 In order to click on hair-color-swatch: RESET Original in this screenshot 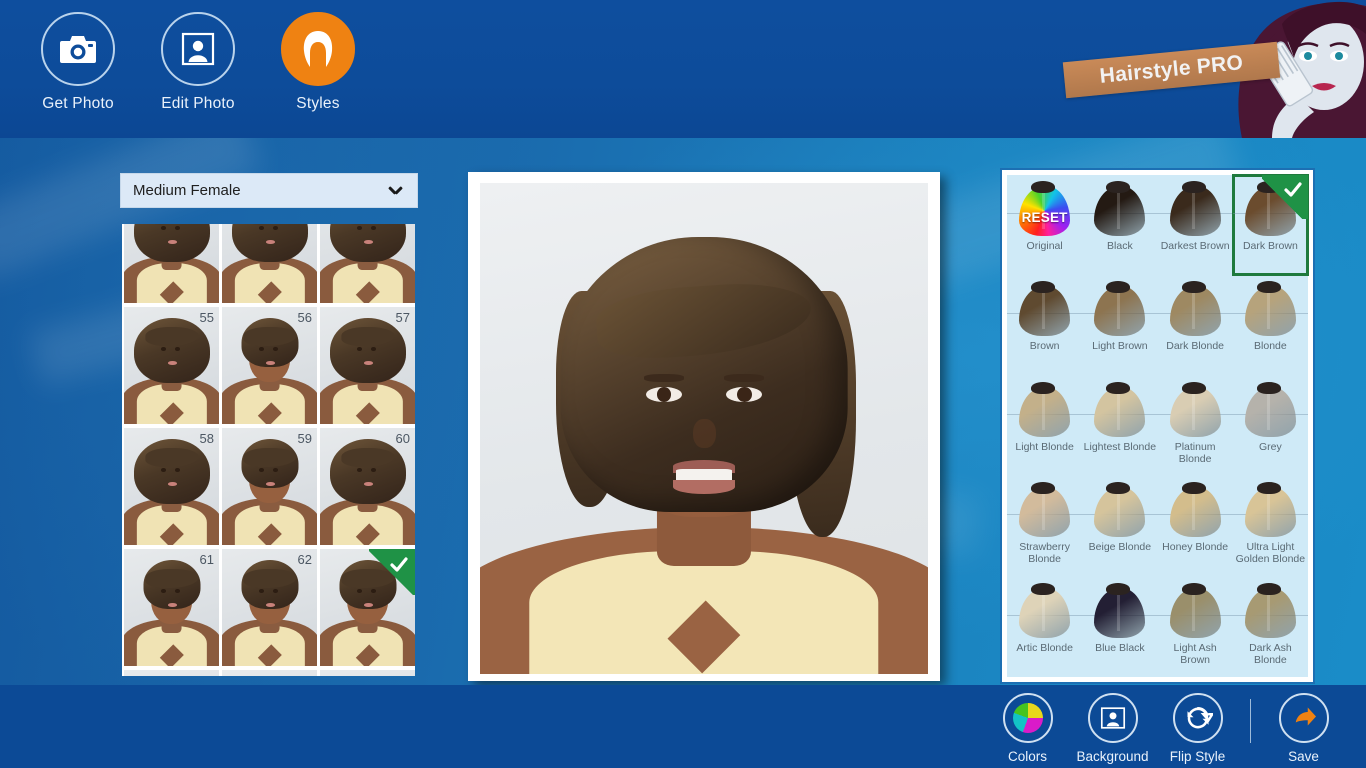, I will do `click(1045, 225)`.